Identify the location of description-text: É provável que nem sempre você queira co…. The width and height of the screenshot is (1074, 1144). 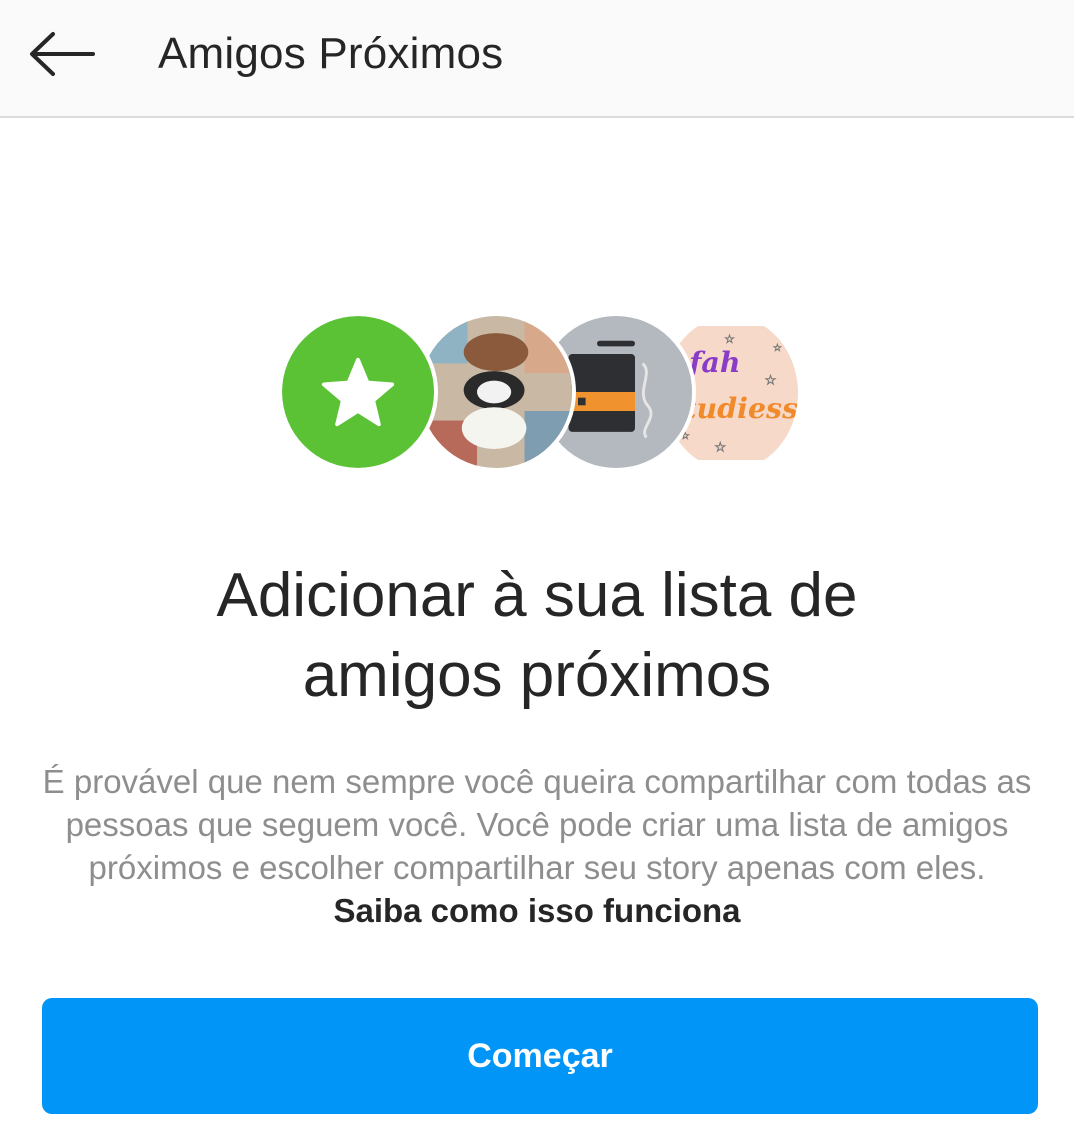
(537, 824).